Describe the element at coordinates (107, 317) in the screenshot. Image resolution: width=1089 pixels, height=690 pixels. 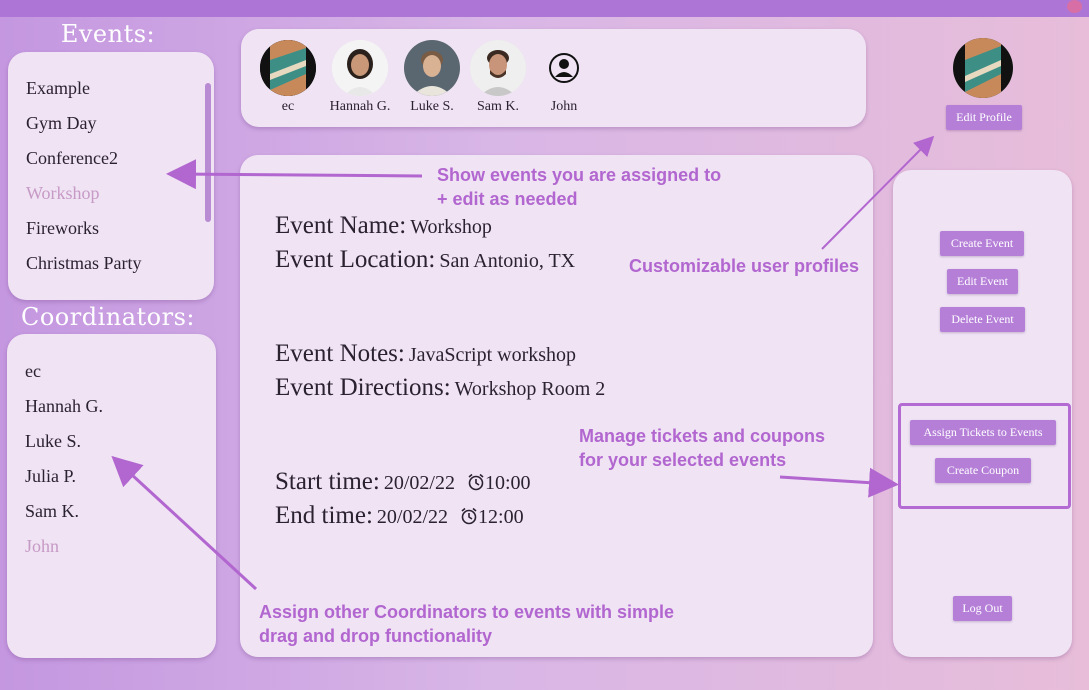
I see `coordinators-heading: Coordinators:` at that location.